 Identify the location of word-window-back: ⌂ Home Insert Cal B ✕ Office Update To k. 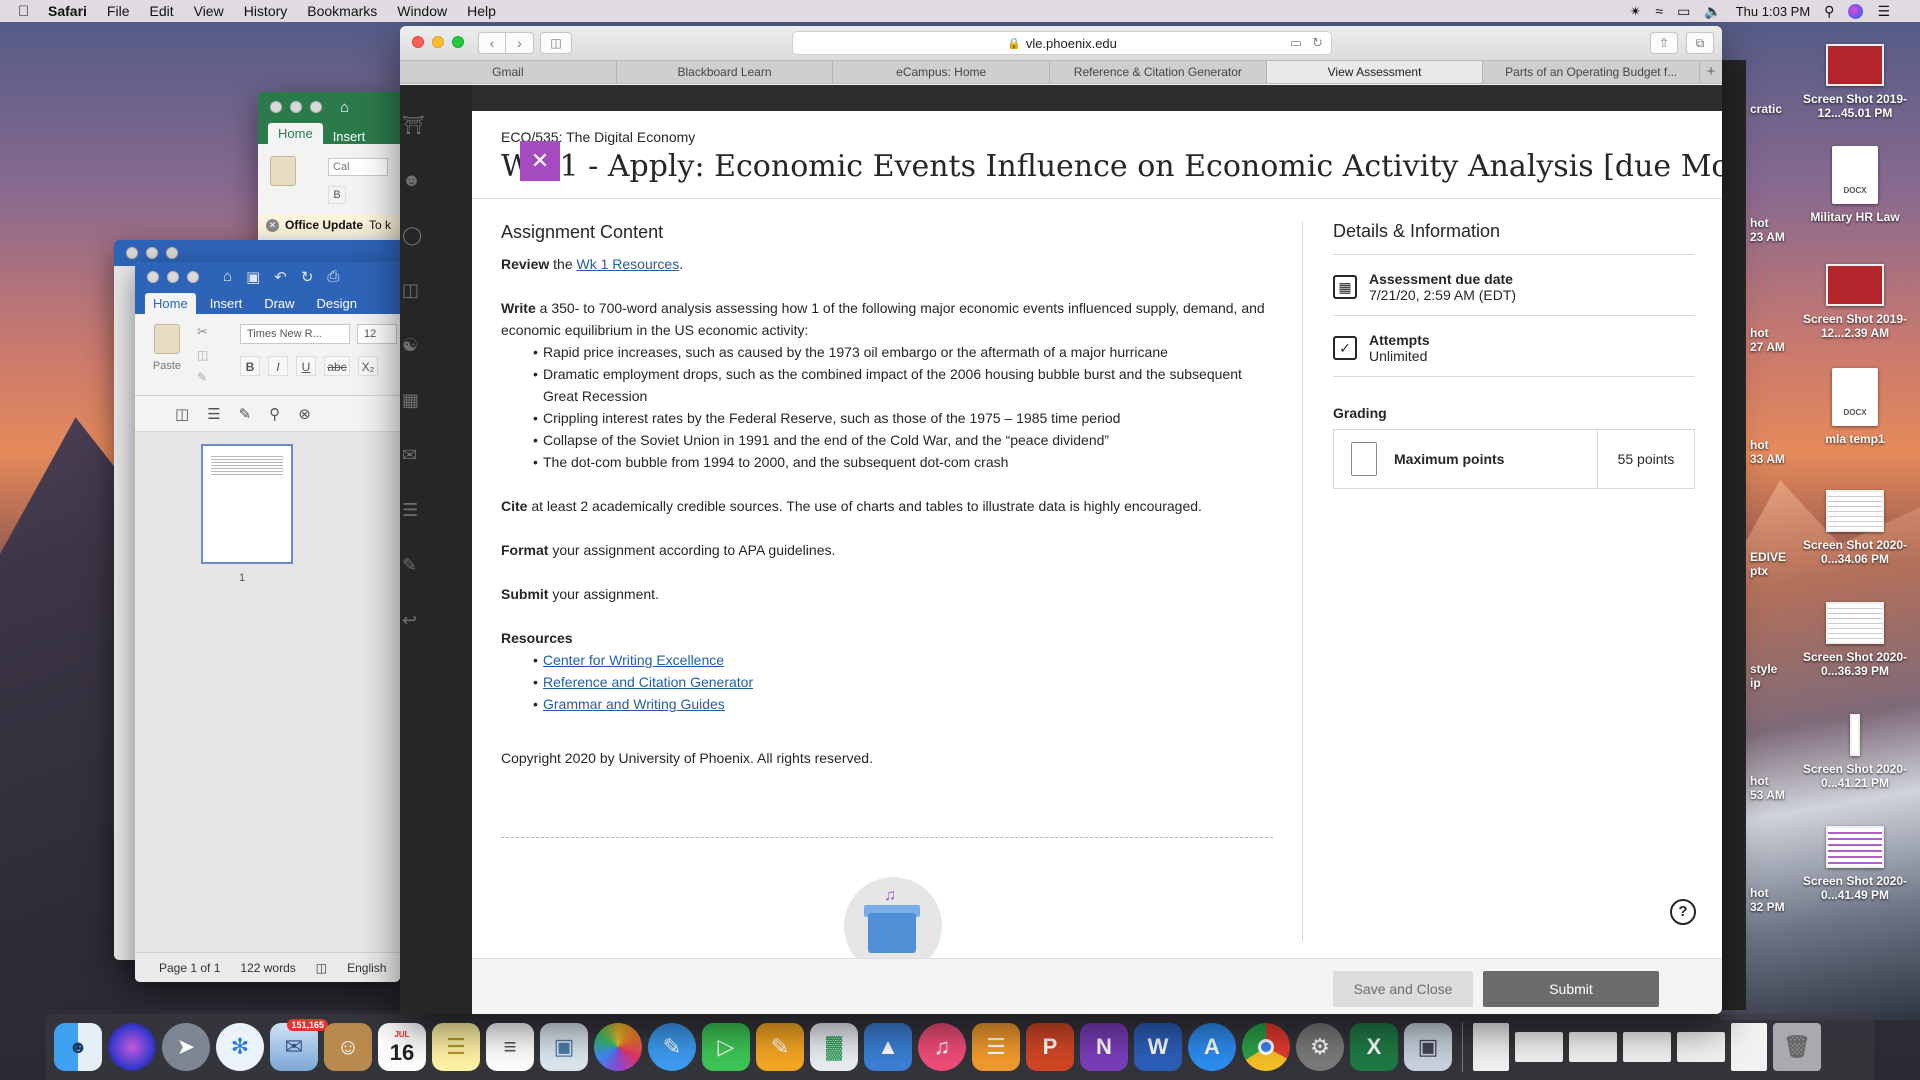
(333, 177).